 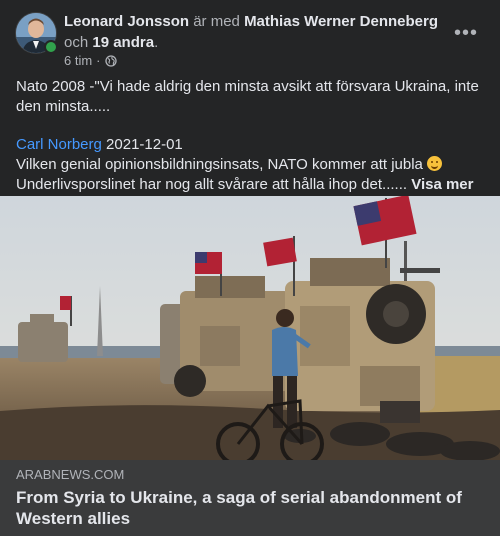 What do you see at coordinates (76, 42) in the screenshot?
I see `and-text: och` at bounding box center [76, 42].